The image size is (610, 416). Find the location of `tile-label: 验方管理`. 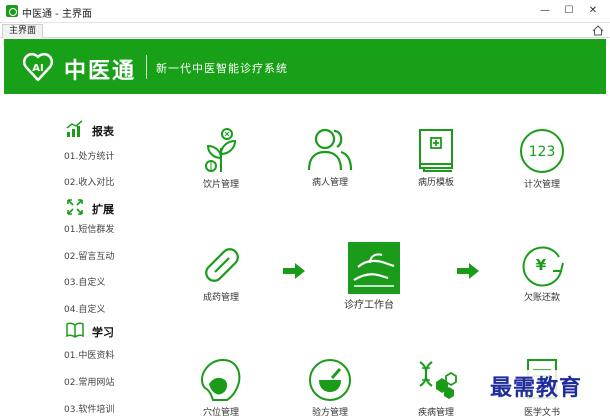

tile-label: 验方管理 is located at coordinates (329, 412).